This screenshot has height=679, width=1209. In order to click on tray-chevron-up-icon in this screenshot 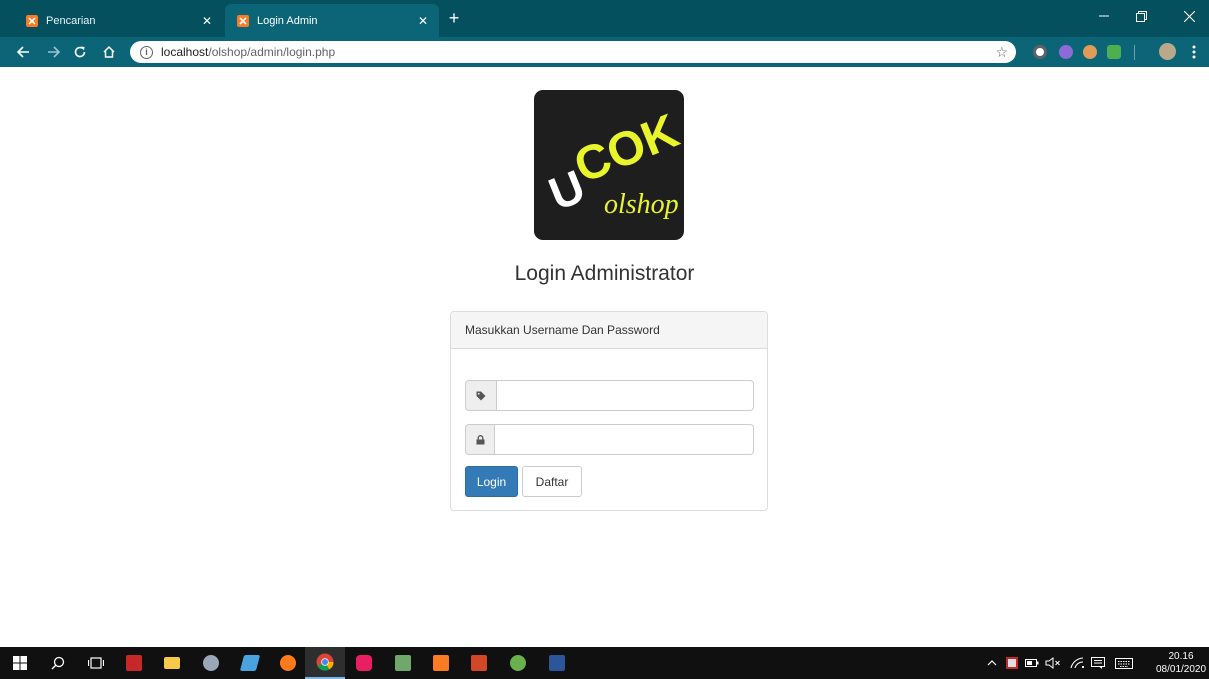, I will do `click(992, 663)`.